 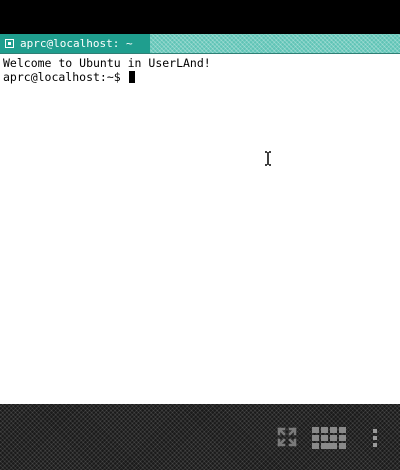 I want to click on ibeam-cursor-icon, so click(x=268, y=158).